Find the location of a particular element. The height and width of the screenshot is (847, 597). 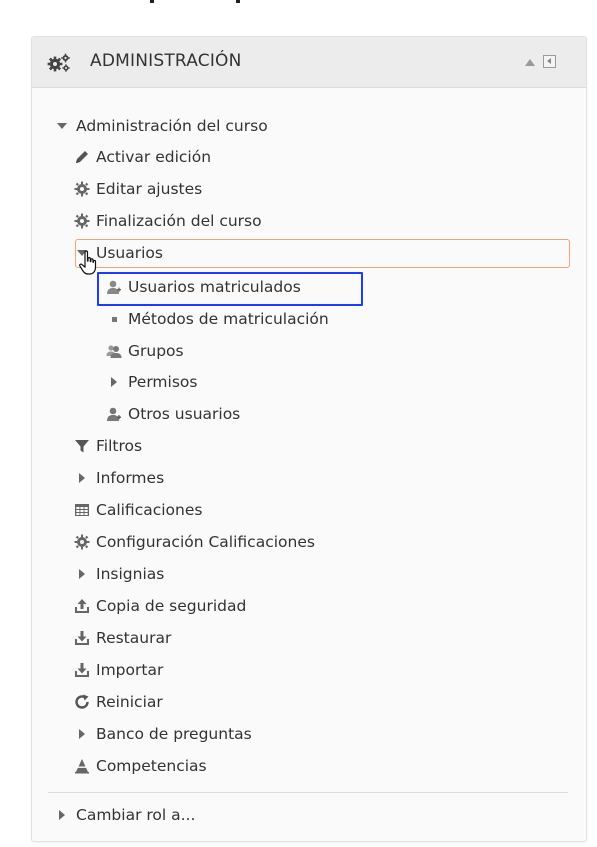

tree-item-competencias: Competencias is located at coordinates (140, 766).